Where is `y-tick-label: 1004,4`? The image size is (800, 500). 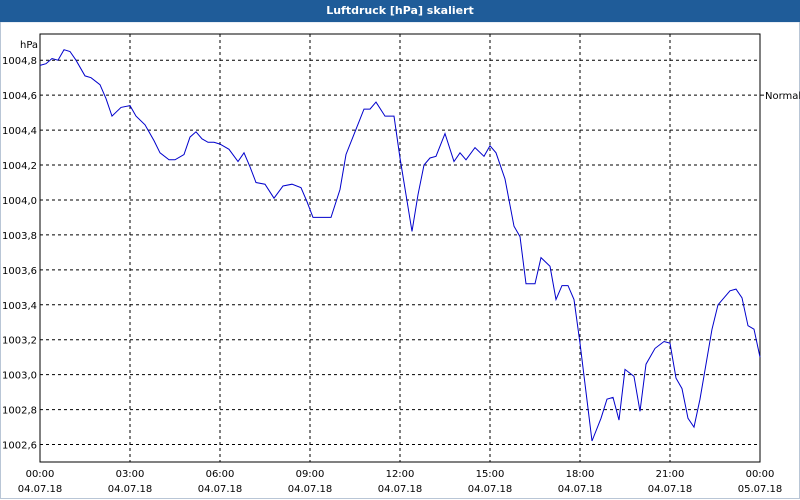
y-tick-label: 1004,4 is located at coordinates (19, 131).